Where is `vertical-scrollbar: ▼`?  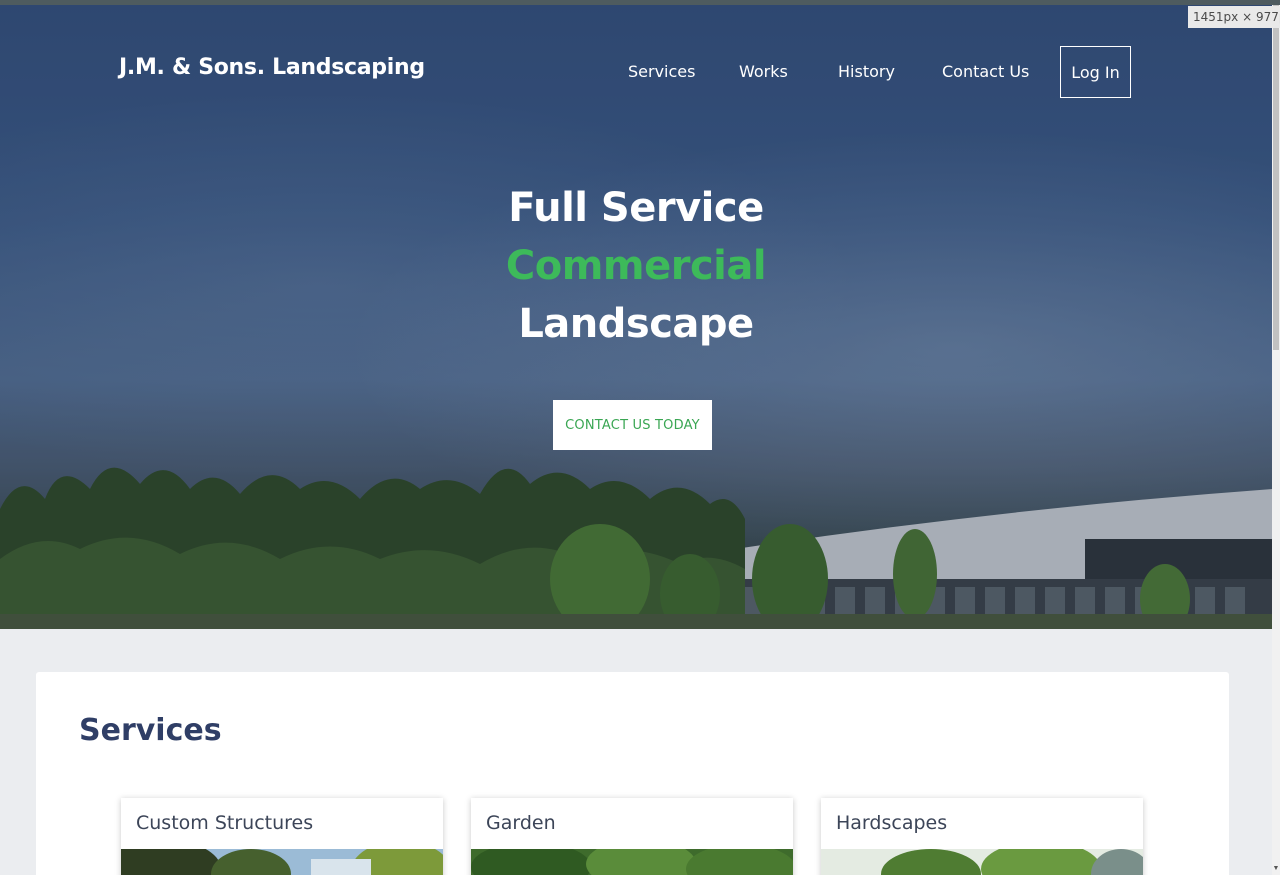
vertical-scrollbar: ▼ is located at coordinates (1276, 440).